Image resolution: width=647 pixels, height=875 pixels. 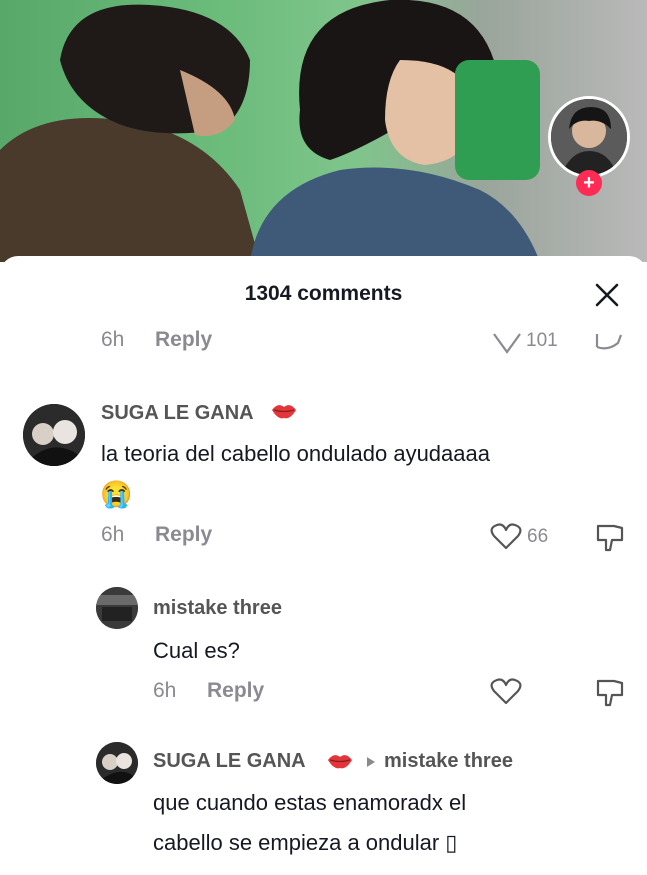 I want to click on comment-text: la teoria del cabello ondulado ayudaaaa, so click(x=295, y=453).